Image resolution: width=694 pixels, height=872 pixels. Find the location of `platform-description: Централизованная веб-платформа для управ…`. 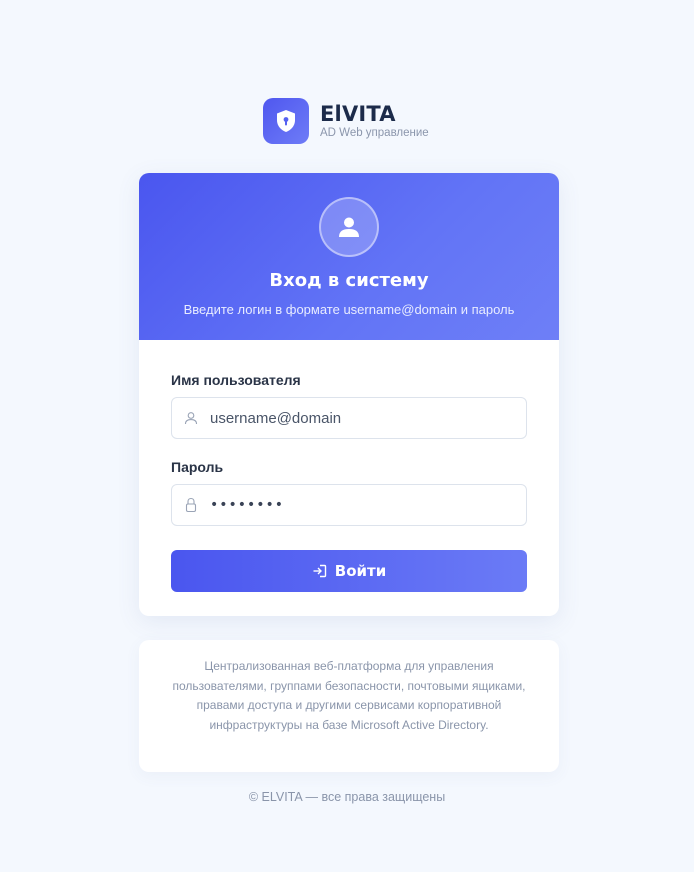

platform-description: Централизованная веб-платформа для управ… is located at coordinates (349, 695).